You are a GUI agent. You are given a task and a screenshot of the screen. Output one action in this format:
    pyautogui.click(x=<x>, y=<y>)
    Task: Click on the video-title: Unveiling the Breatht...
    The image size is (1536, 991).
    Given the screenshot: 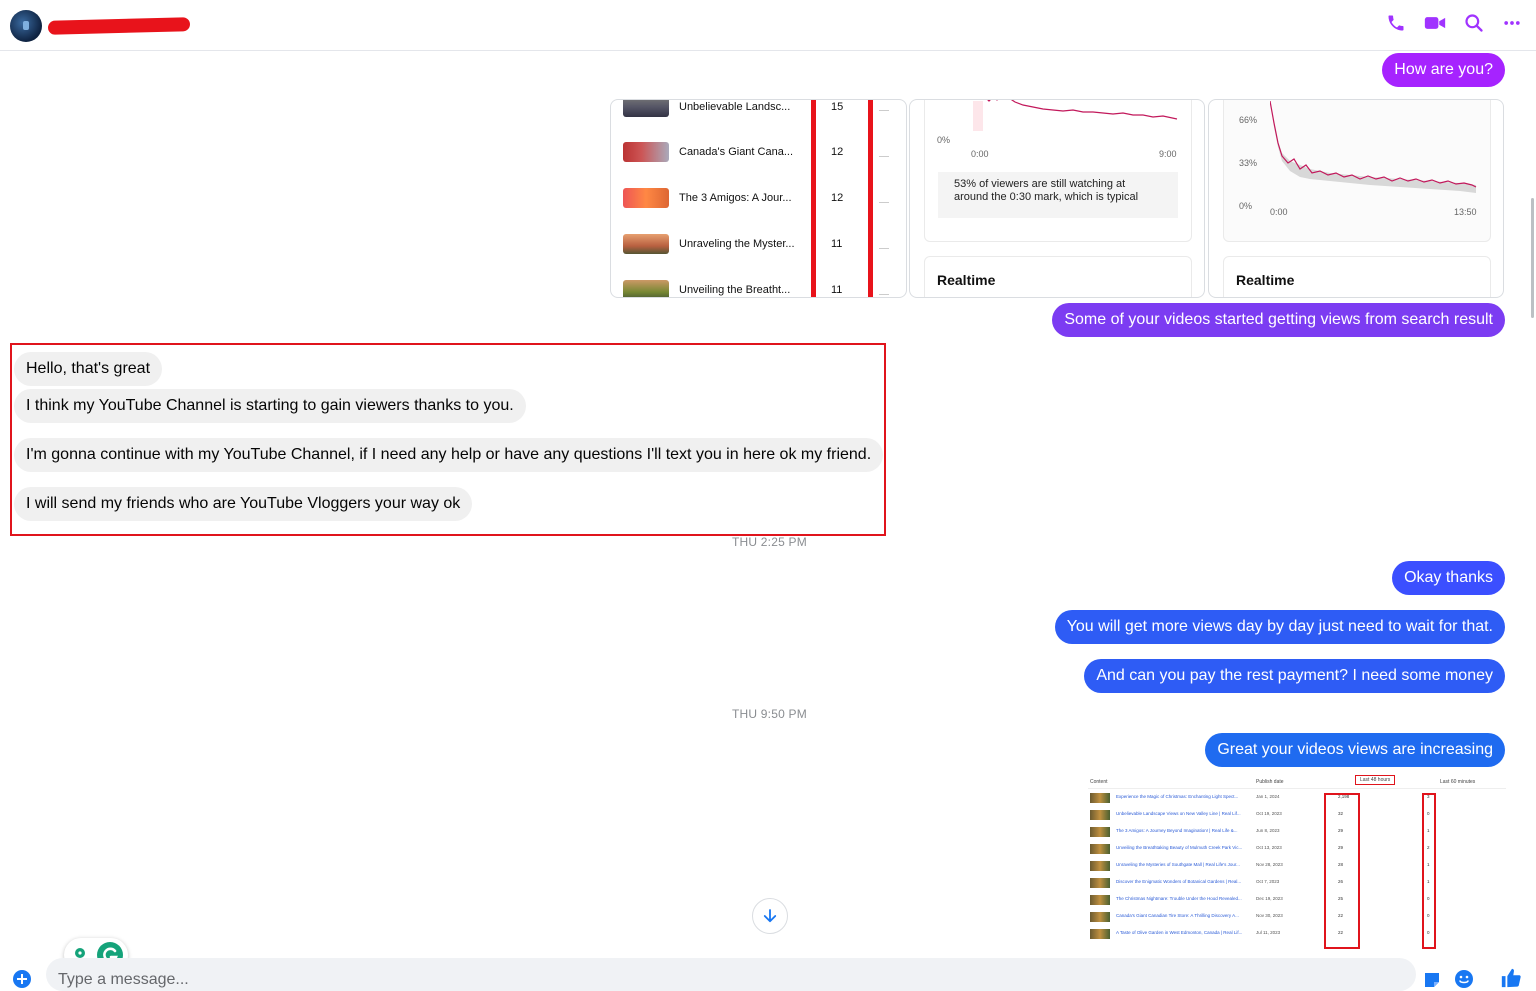 What is the action you would take?
    pyautogui.click(x=735, y=290)
    